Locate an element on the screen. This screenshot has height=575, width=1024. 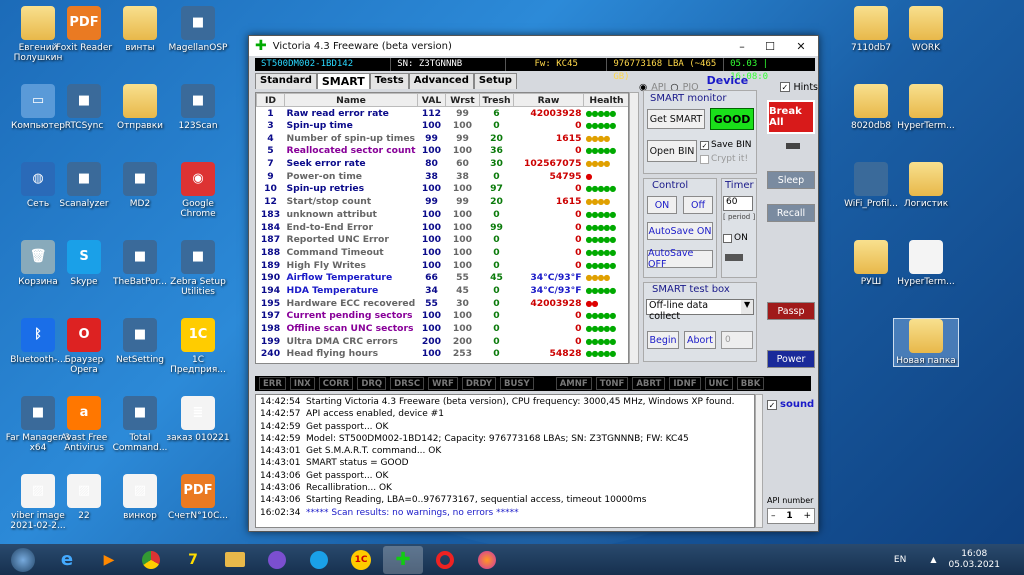
timer-input: 60 is located at coordinates (738, 203).